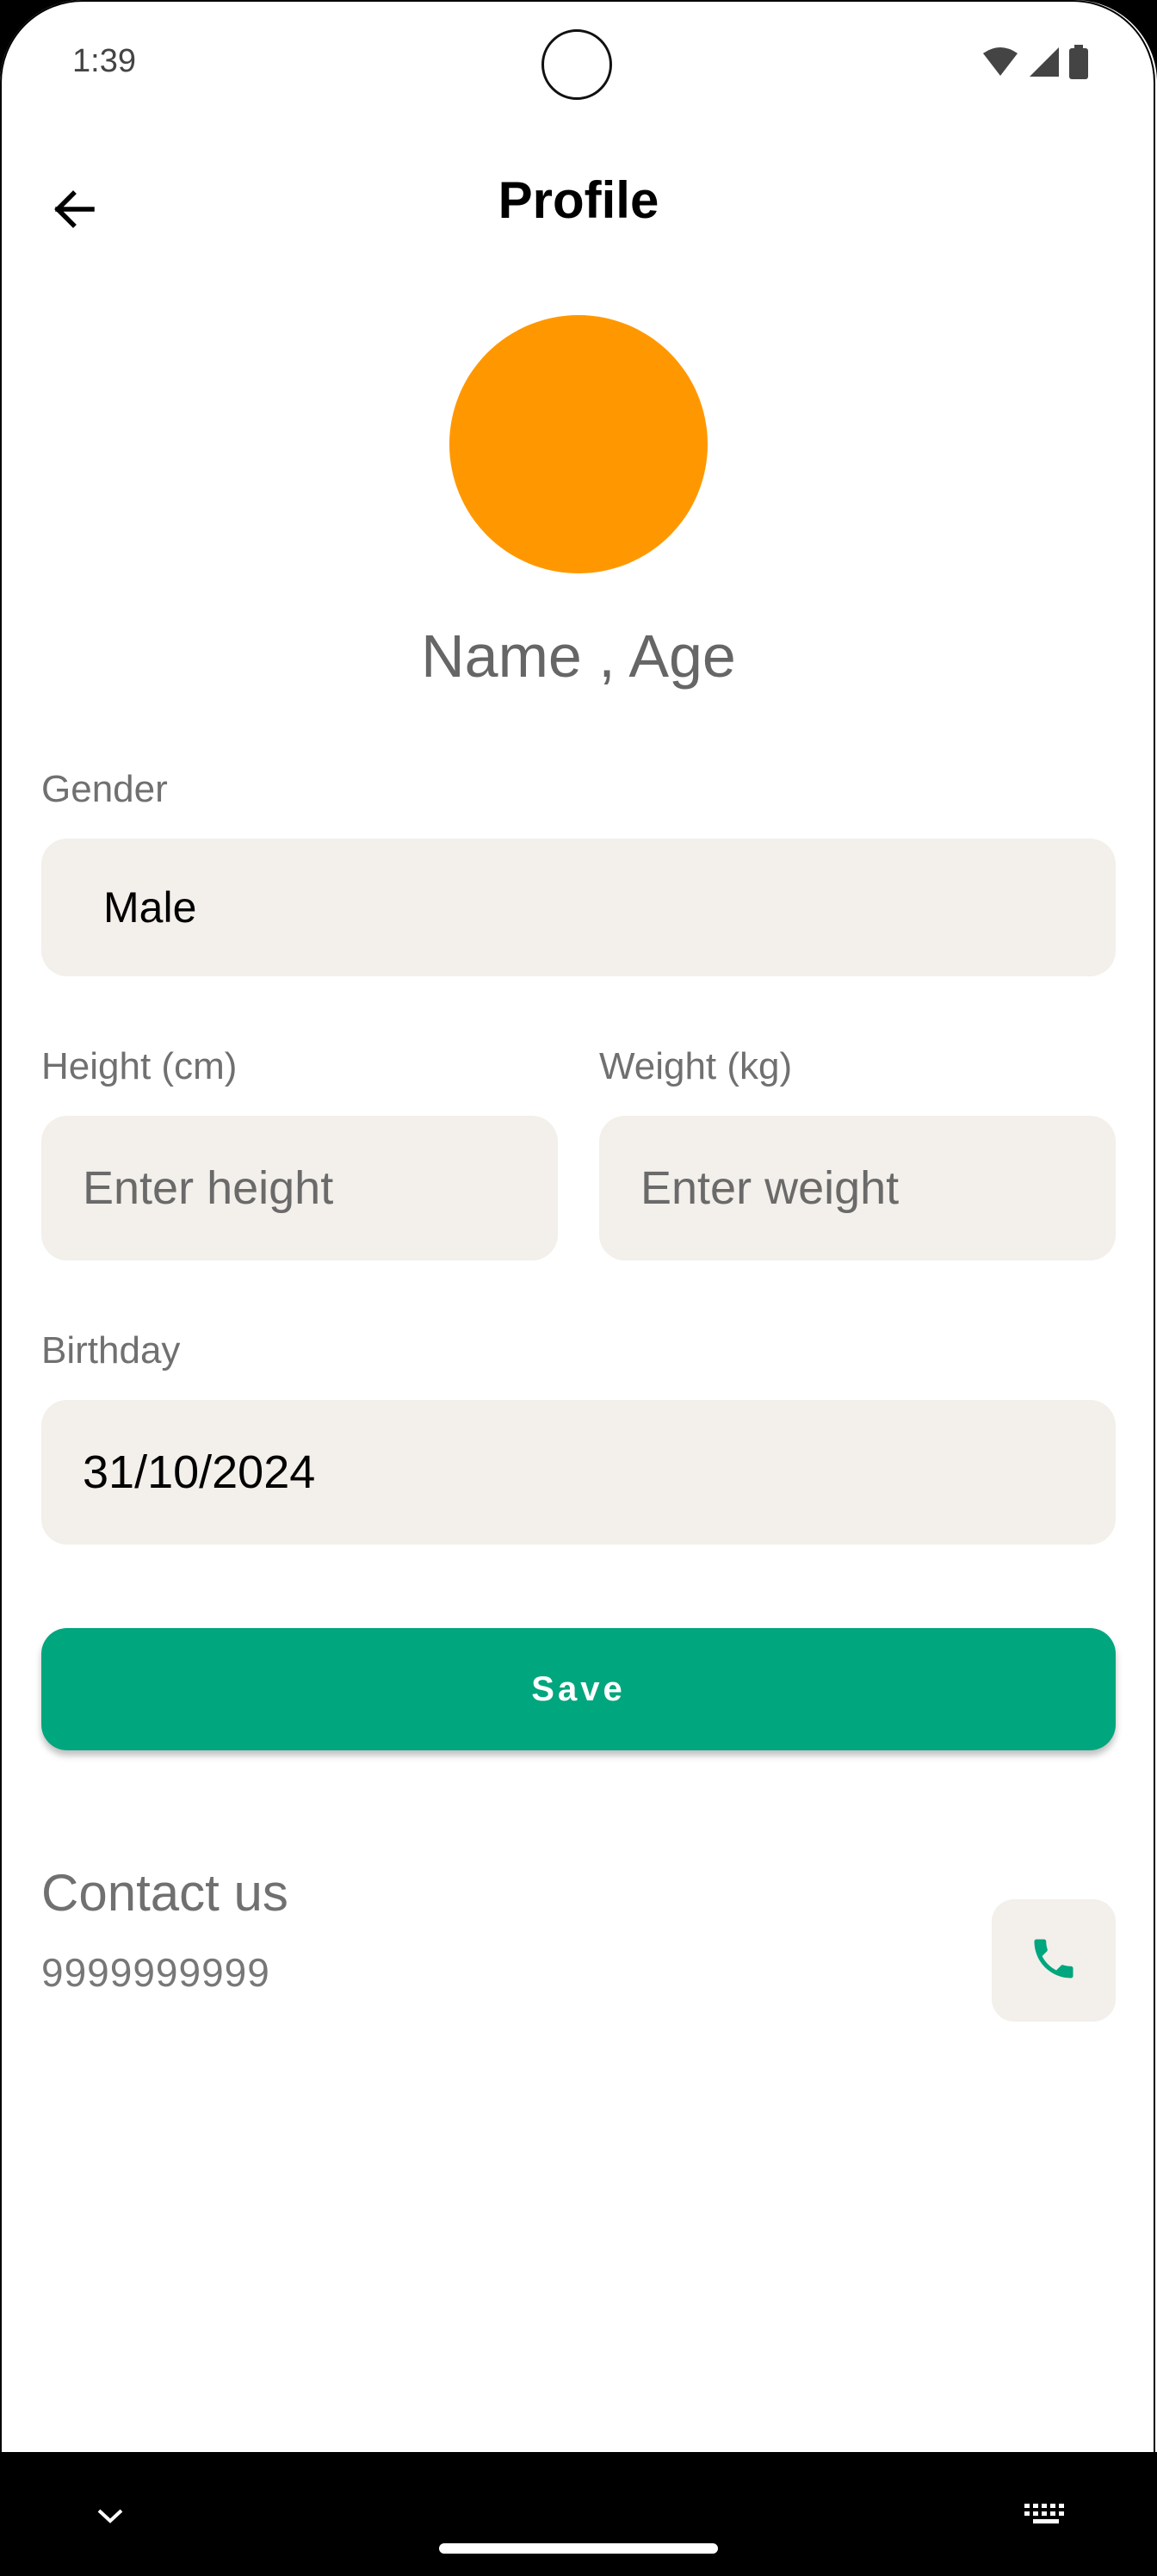  Describe the element at coordinates (579, 444) in the screenshot. I see `avatar` at that location.